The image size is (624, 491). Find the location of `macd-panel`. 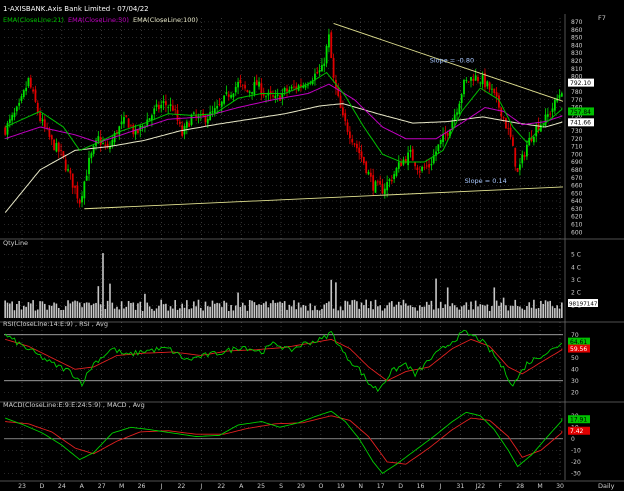

macd-panel is located at coordinates (284, 442).